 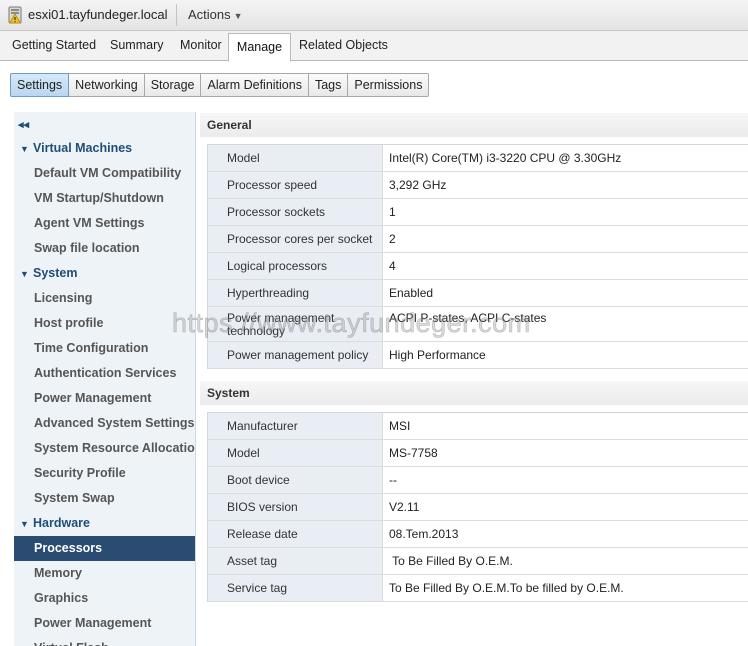 What do you see at coordinates (478, 426) in the screenshot?
I see `property-row: Manufacturer MSI` at bounding box center [478, 426].